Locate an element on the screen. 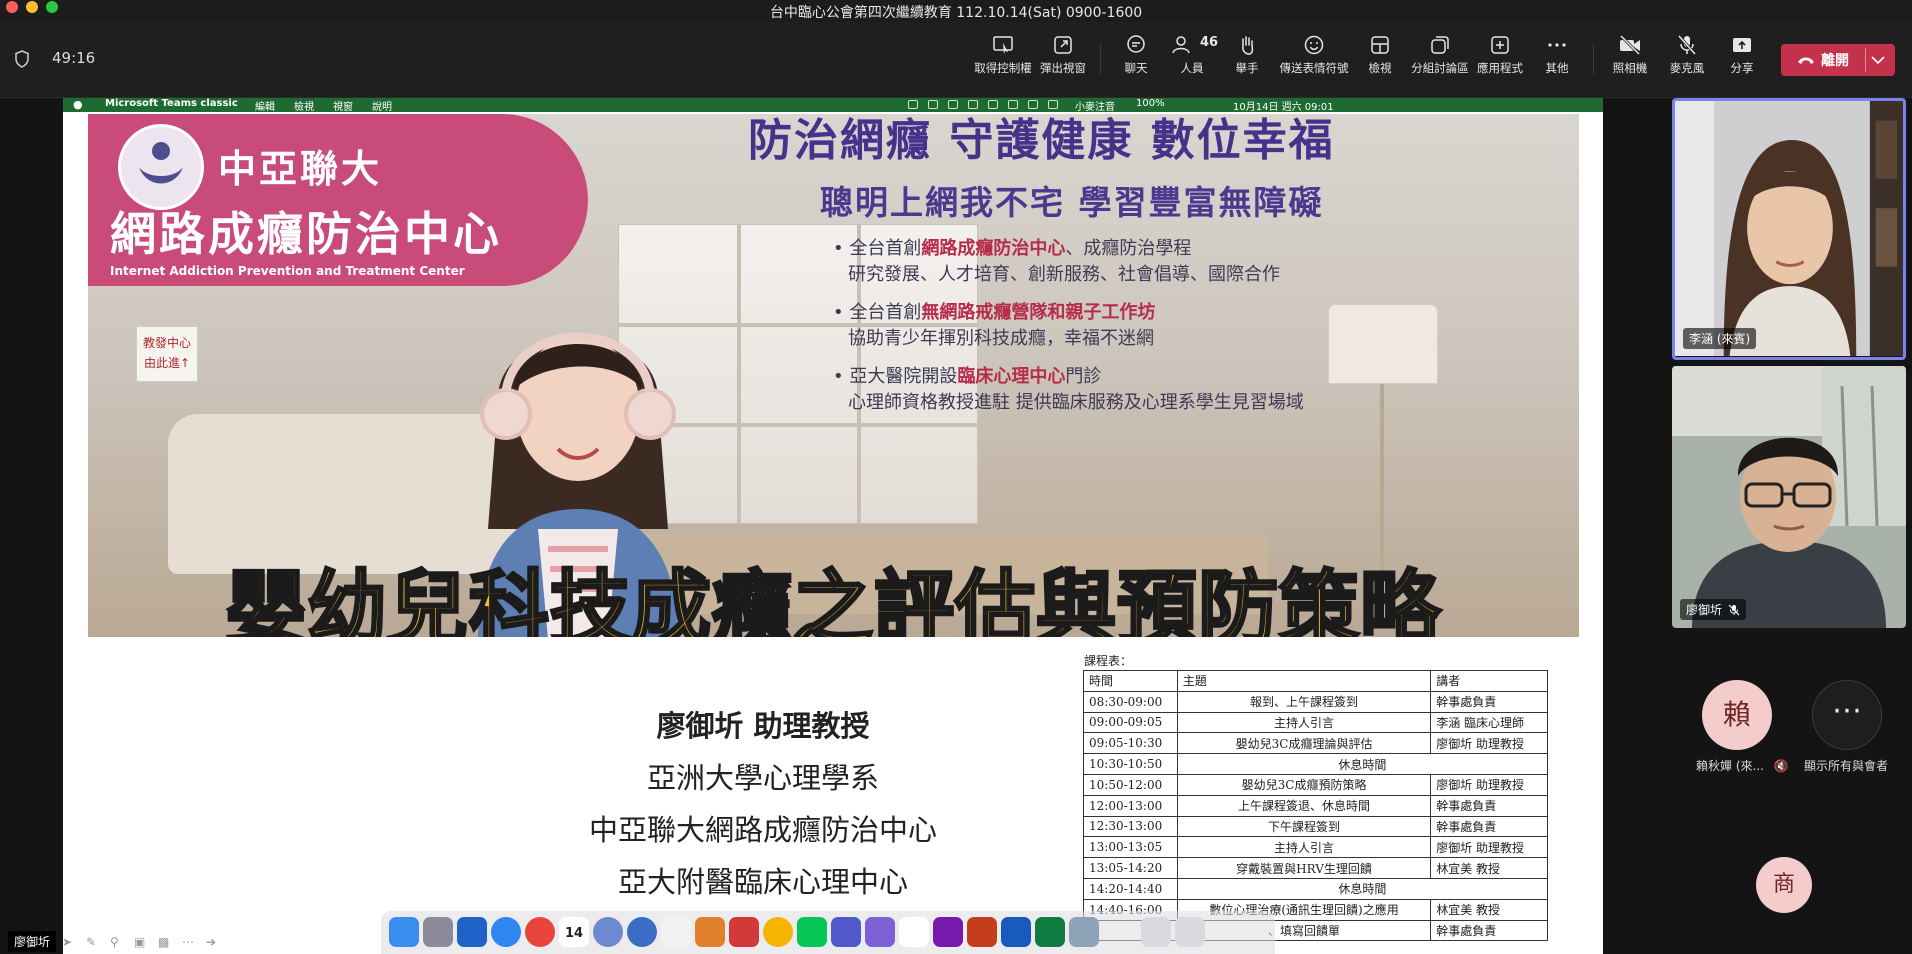 The width and height of the screenshot is (1912, 954). participant-gallery: 李涵 (來賓) 廖御圻 is located at coordinates (1786, 526).